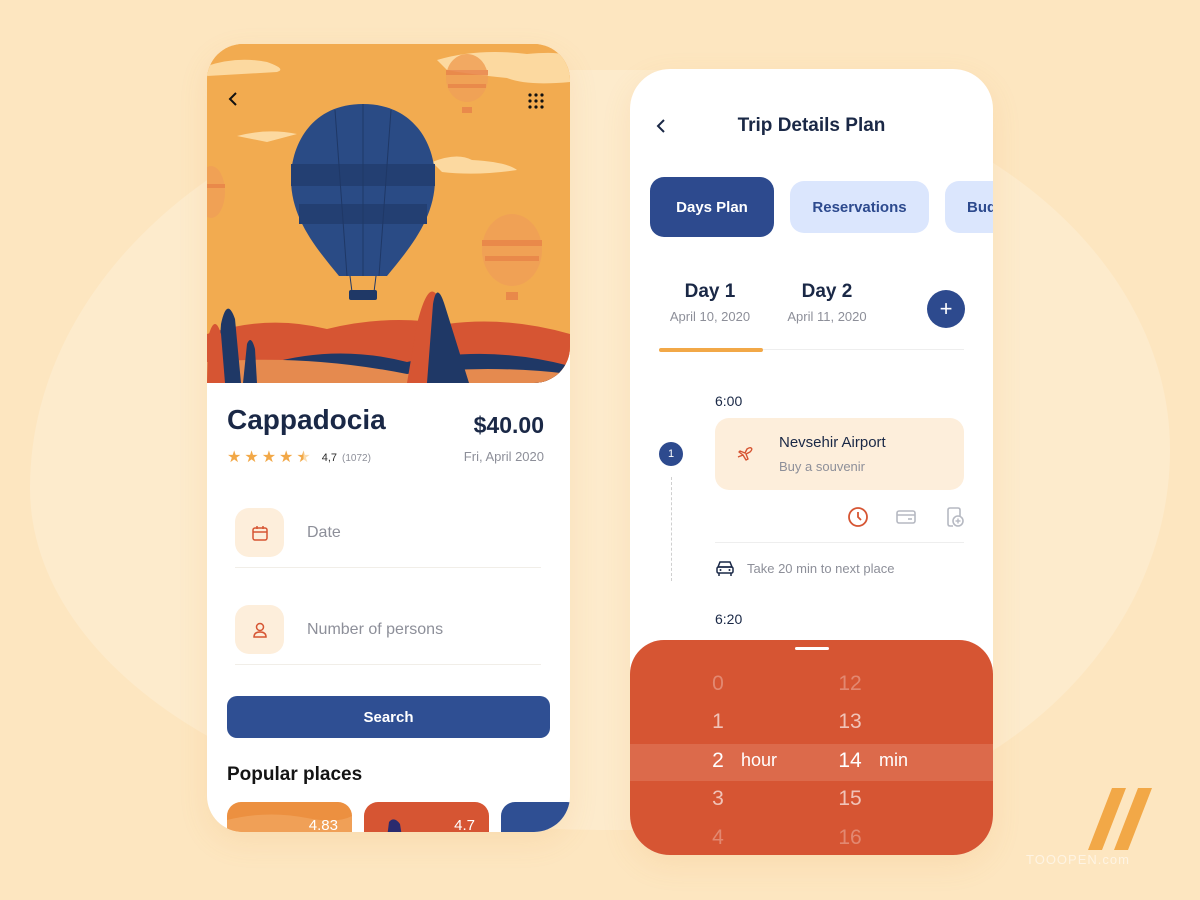 The image size is (1200, 900). What do you see at coordinates (671, 454) in the screenshot?
I see `step-number-badge: 1` at bounding box center [671, 454].